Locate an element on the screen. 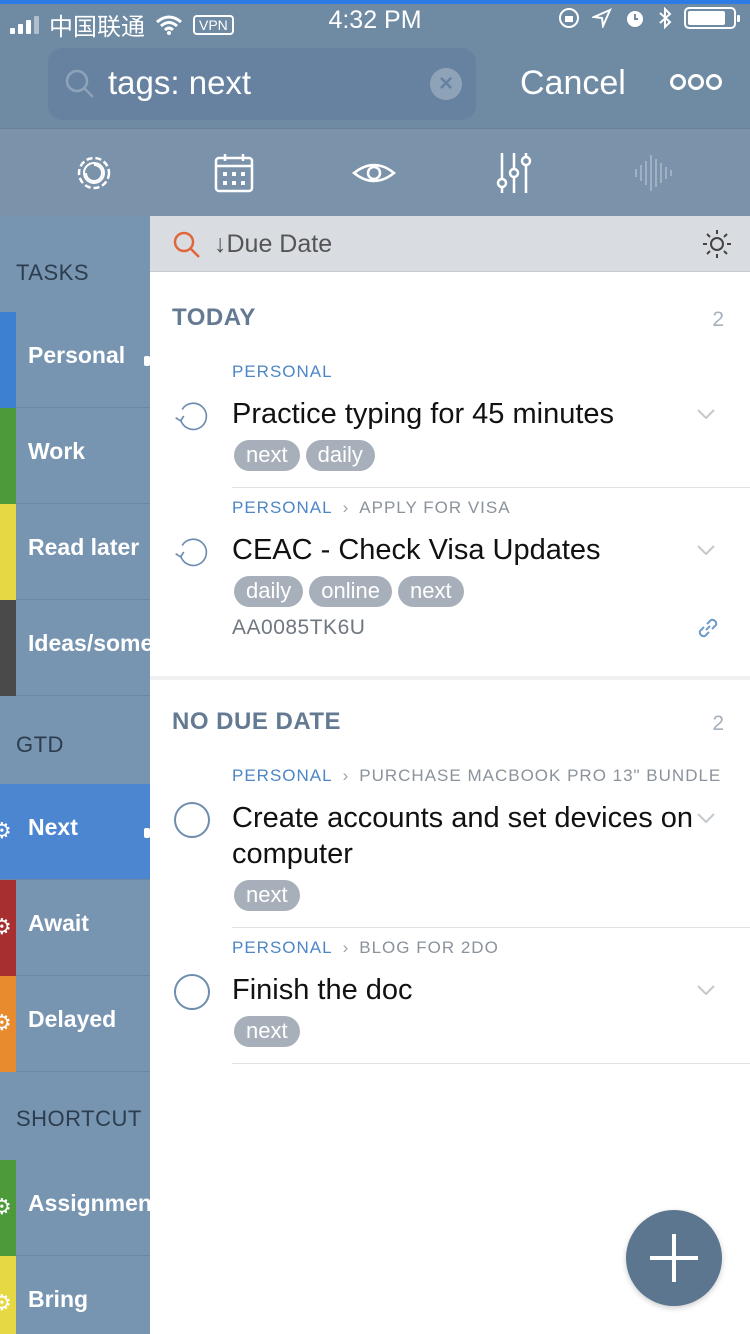 Image resolution: width=750 pixels, height=1334 pixels. task-title: CEAC - Check Visa Updates is located at coordinates (467, 550).